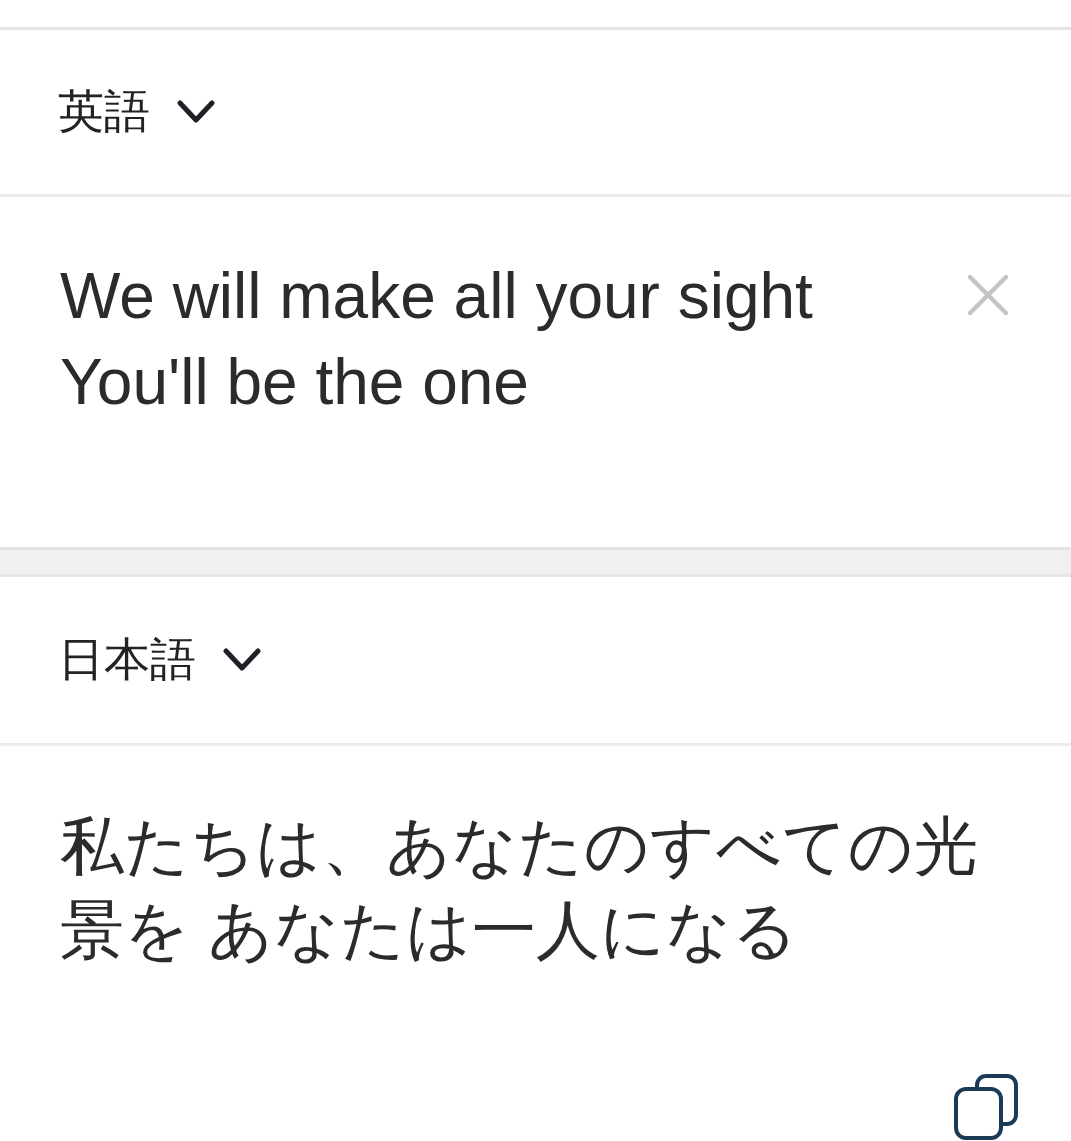 The image size is (1071, 1141). What do you see at coordinates (137, 112) in the screenshot?
I see `source-language-button: 英語` at bounding box center [137, 112].